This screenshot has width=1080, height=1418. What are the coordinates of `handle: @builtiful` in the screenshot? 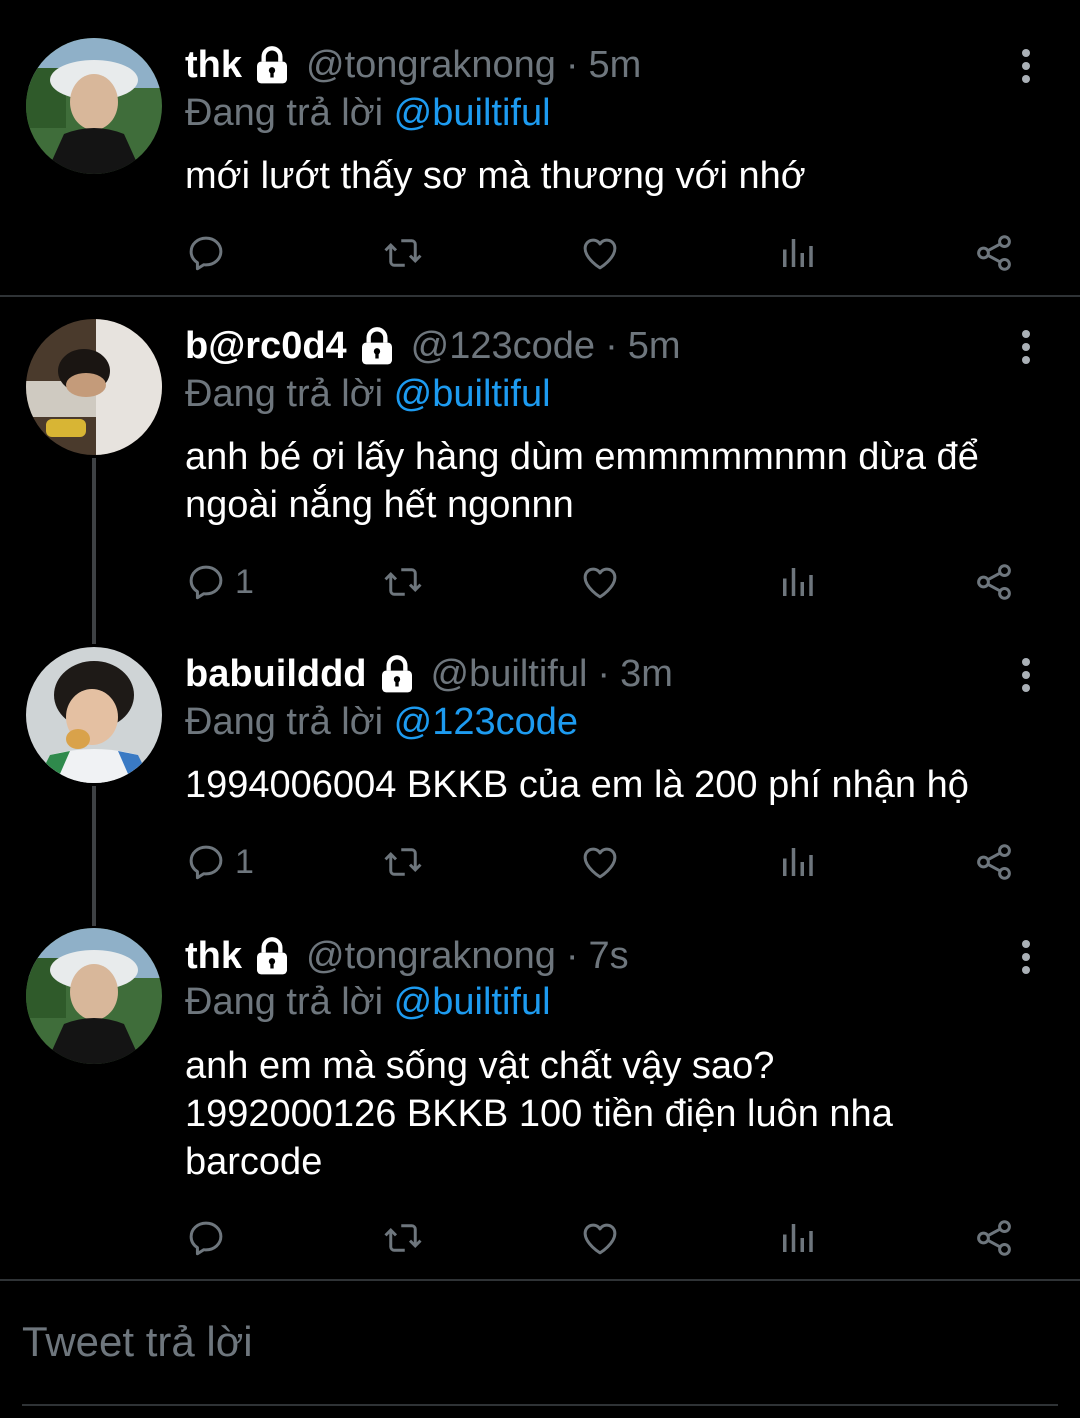 It's located at (509, 674).